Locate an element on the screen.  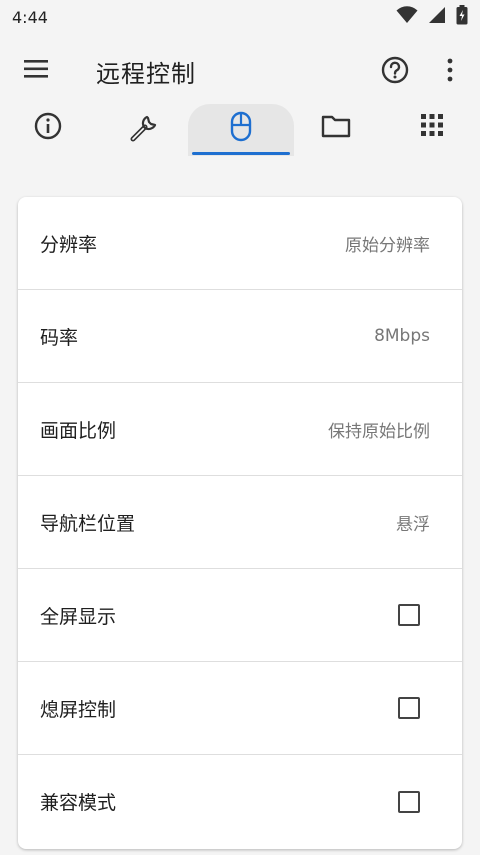
menu-icon is located at coordinates (37, 69).